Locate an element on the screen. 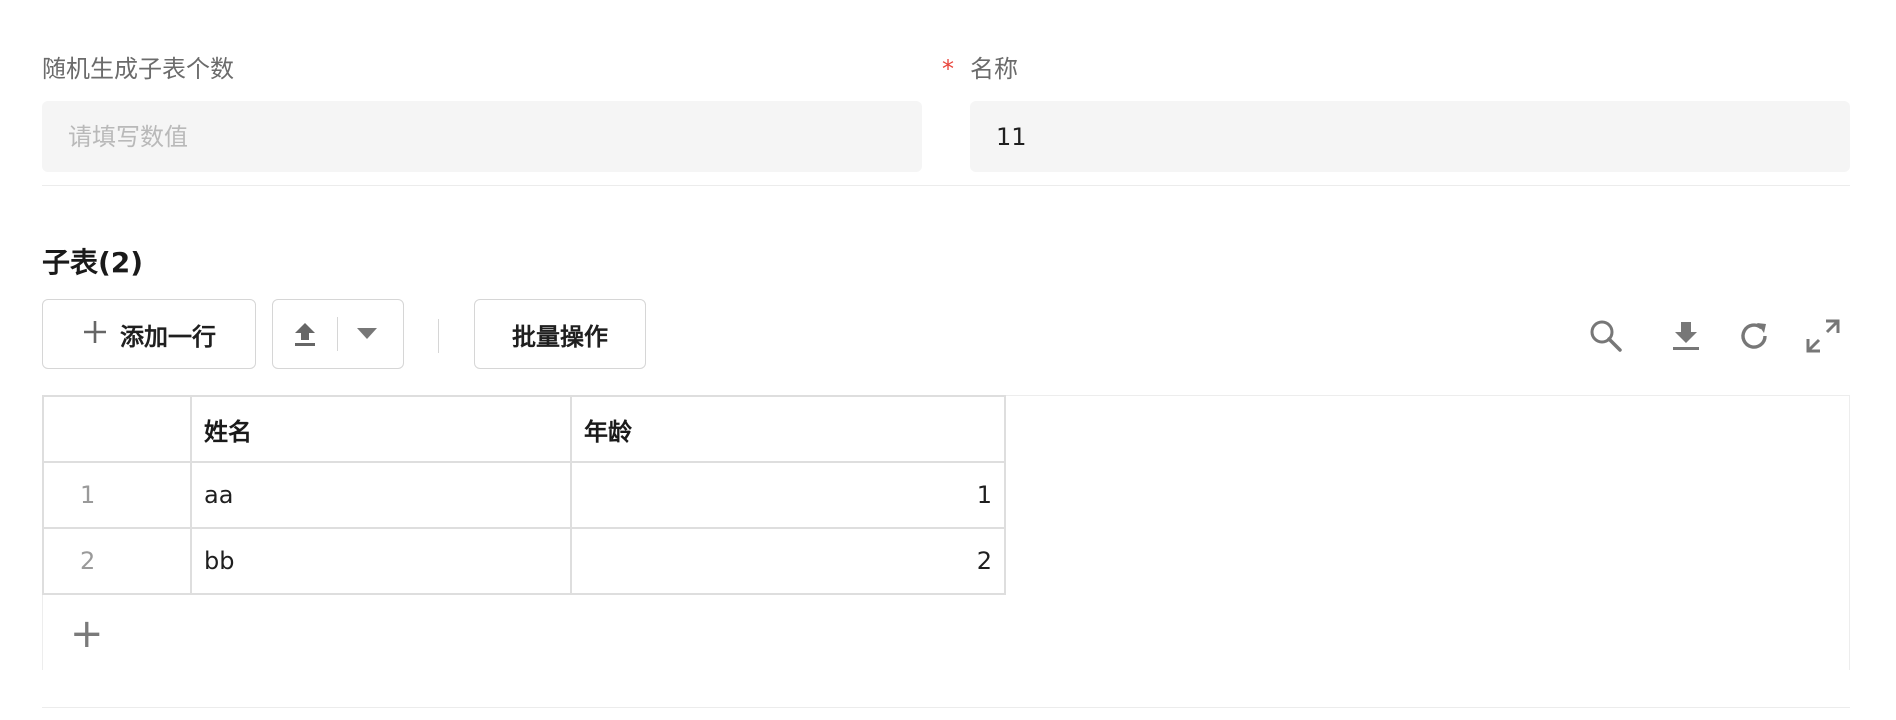 The image size is (1896, 720). batch-operation-label: 批量操作 is located at coordinates (560, 336).